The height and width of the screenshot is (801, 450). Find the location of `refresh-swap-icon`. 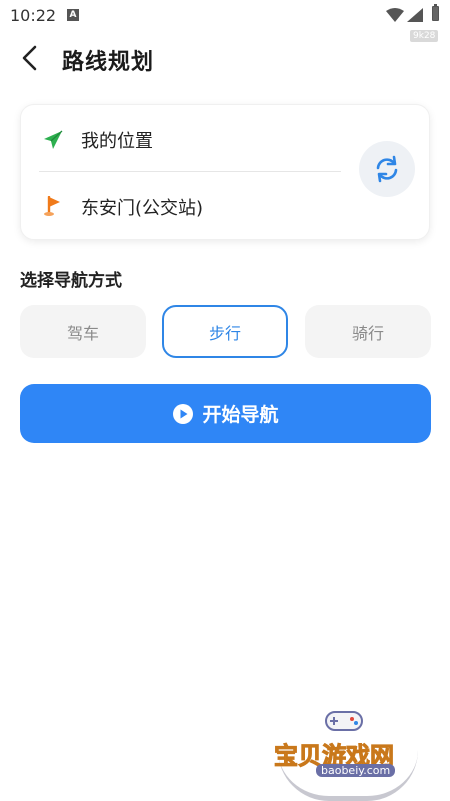

refresh-swap-icon is located at coordinates (387, 169).